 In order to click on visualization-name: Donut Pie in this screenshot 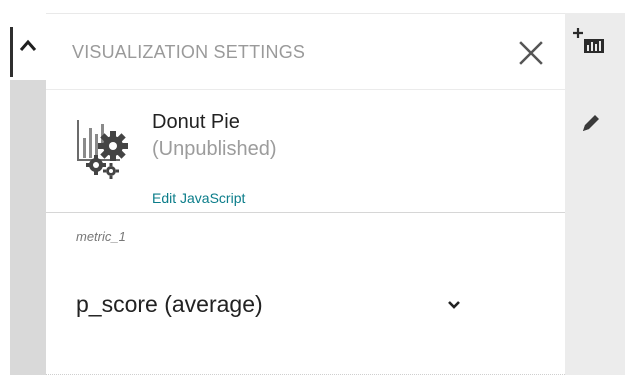, I will do `click(196, 122)`.